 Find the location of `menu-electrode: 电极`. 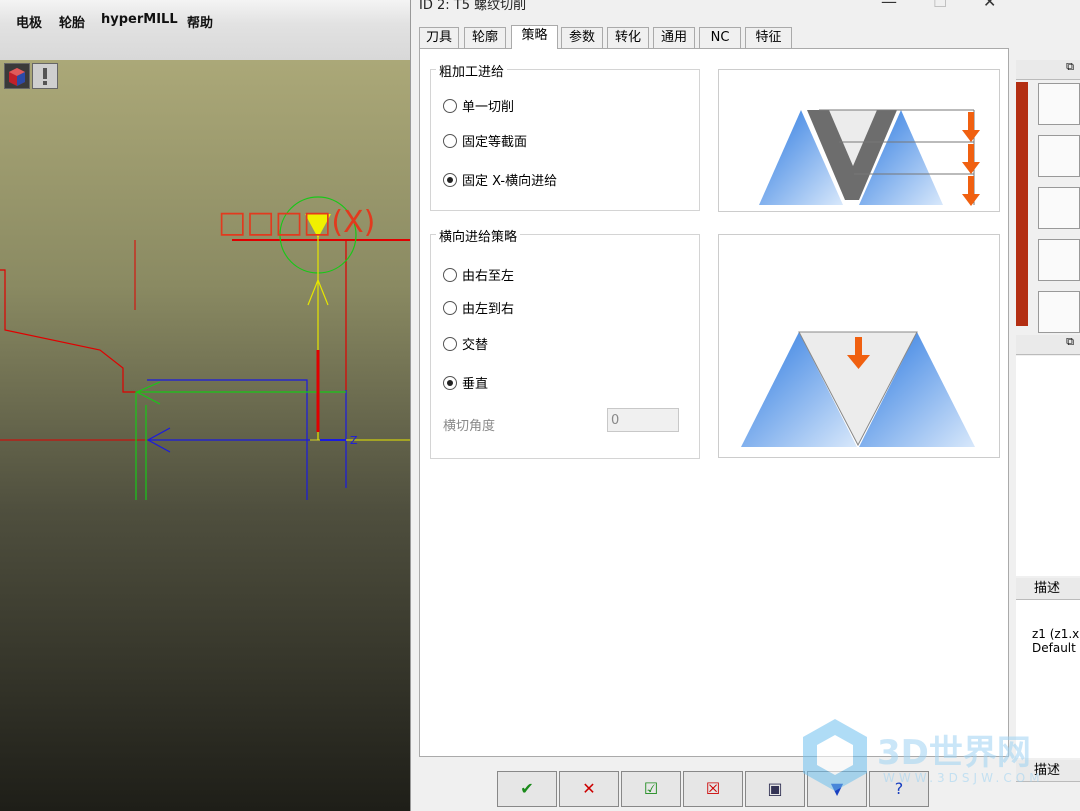

menu-electrode: 电极 is located at coordinates (29, 21).